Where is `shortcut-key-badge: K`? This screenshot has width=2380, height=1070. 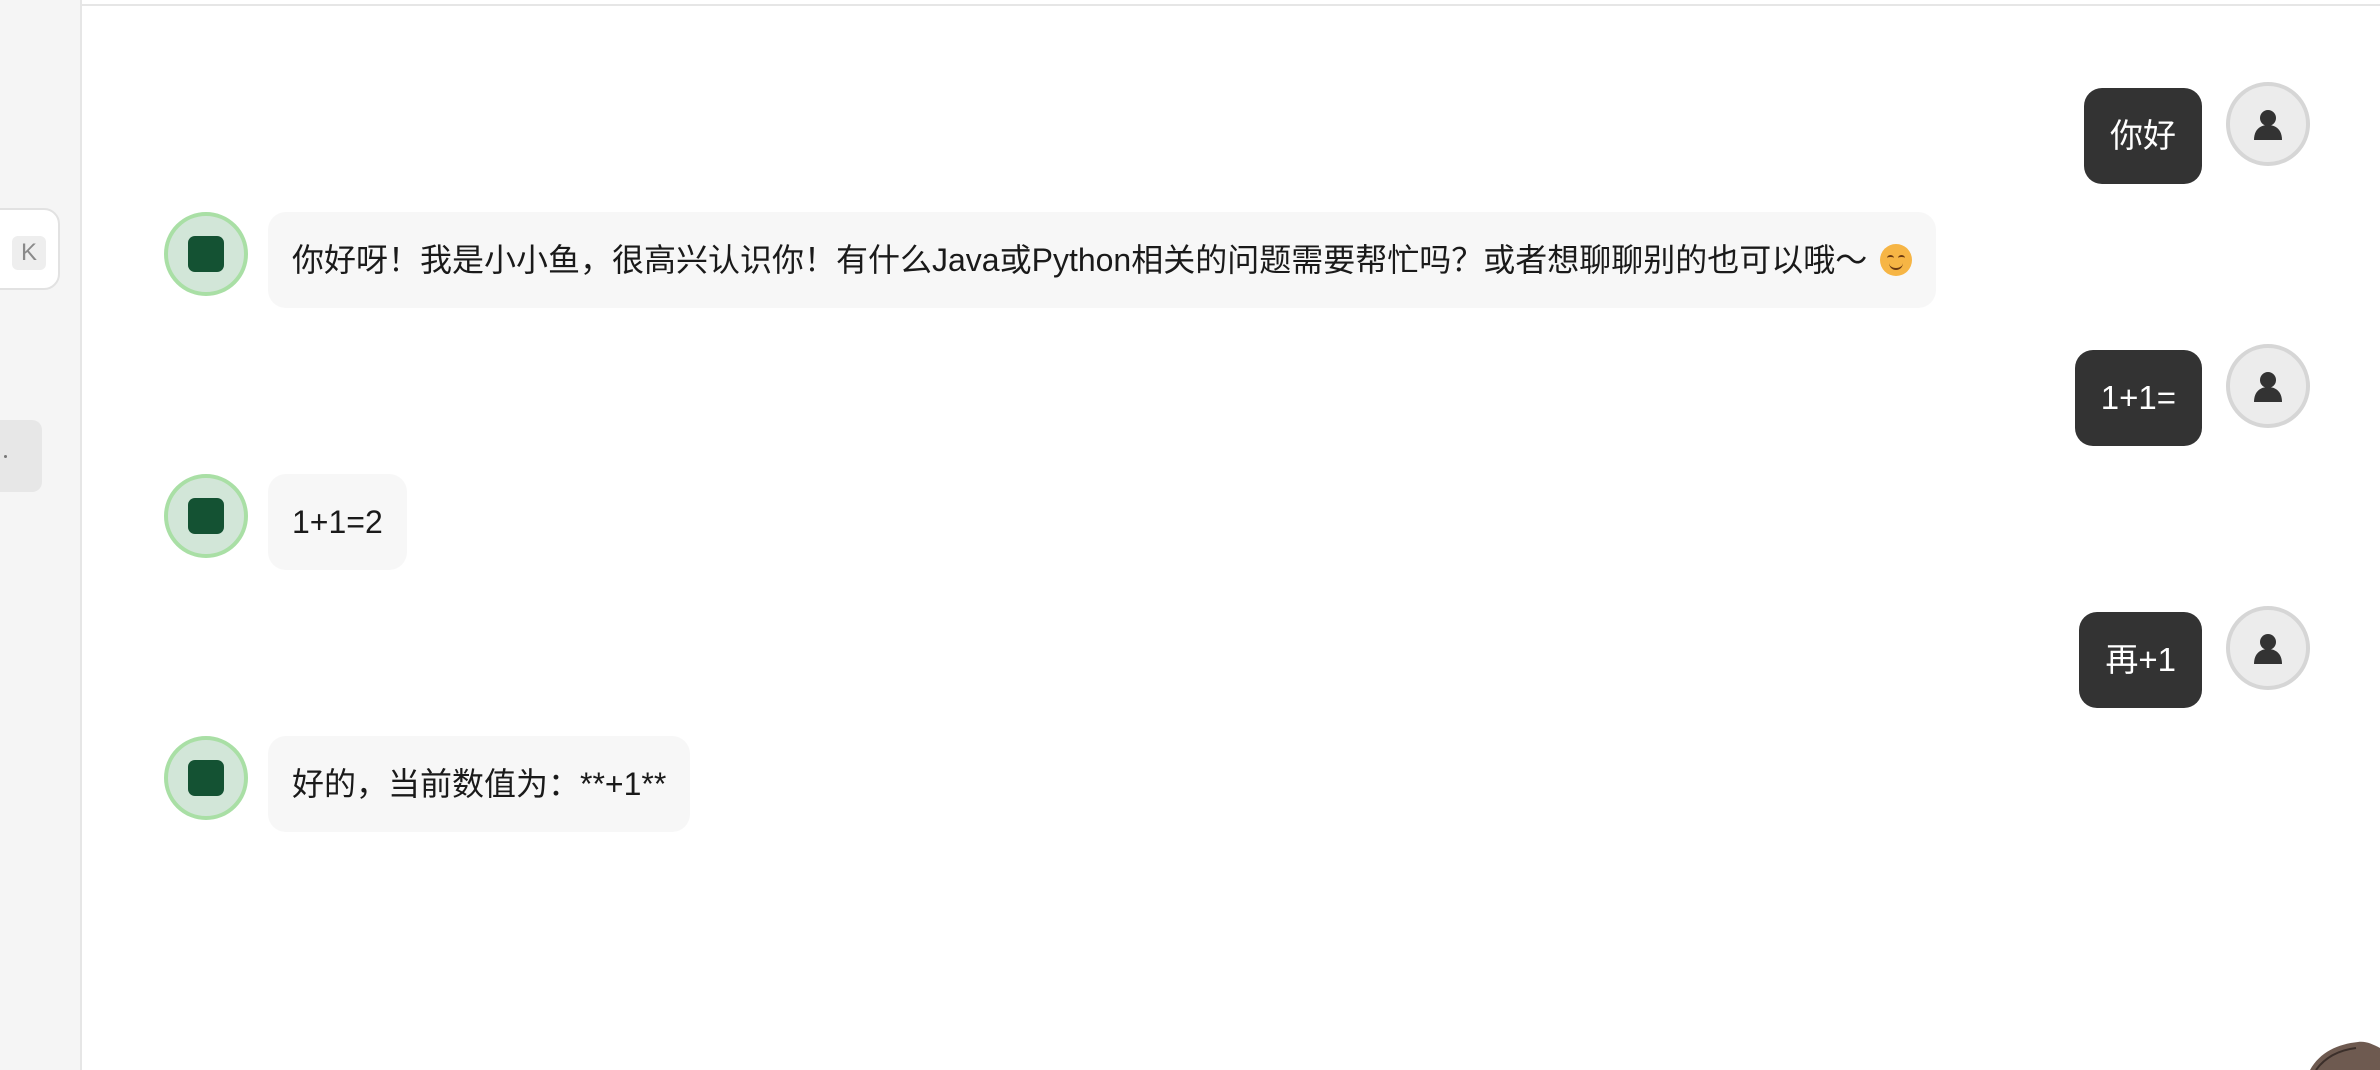
shortcut-key-badge: K is located at coordinates (29, 253).